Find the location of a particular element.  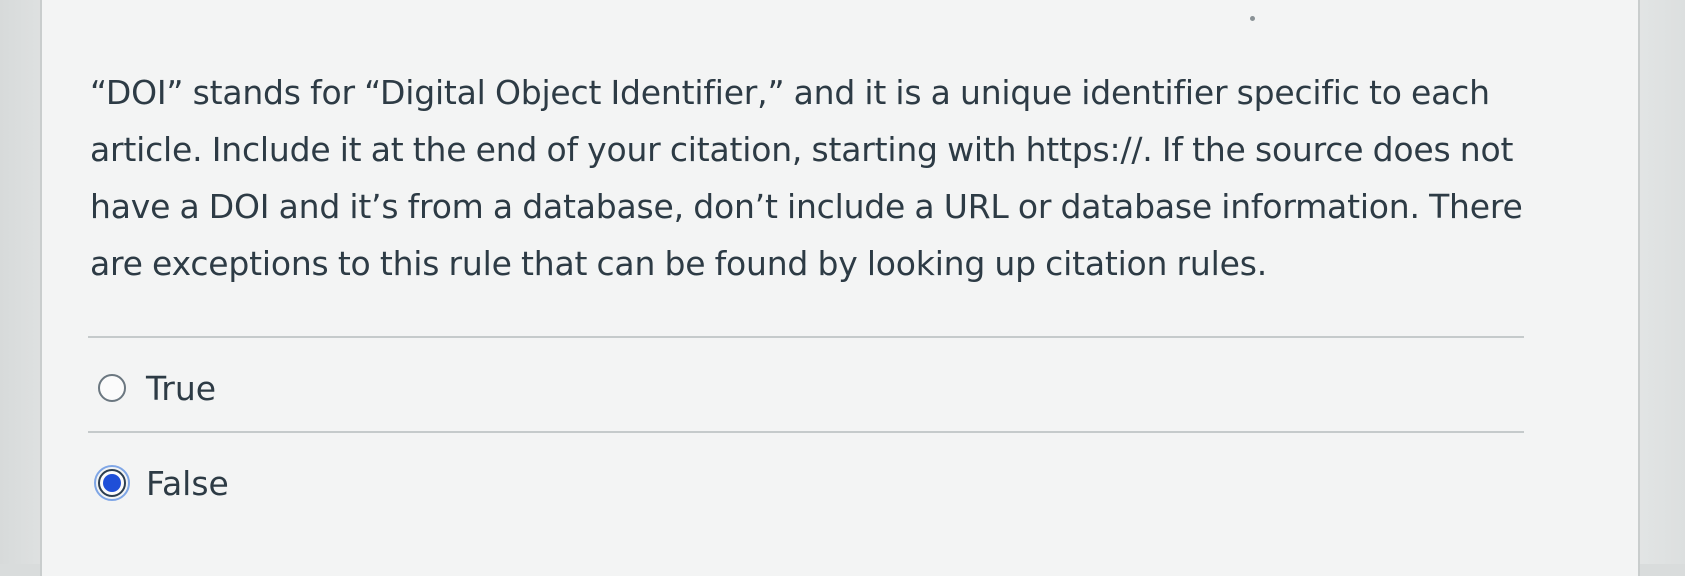

answer-label-true: True is located at coordinates (181, 388).